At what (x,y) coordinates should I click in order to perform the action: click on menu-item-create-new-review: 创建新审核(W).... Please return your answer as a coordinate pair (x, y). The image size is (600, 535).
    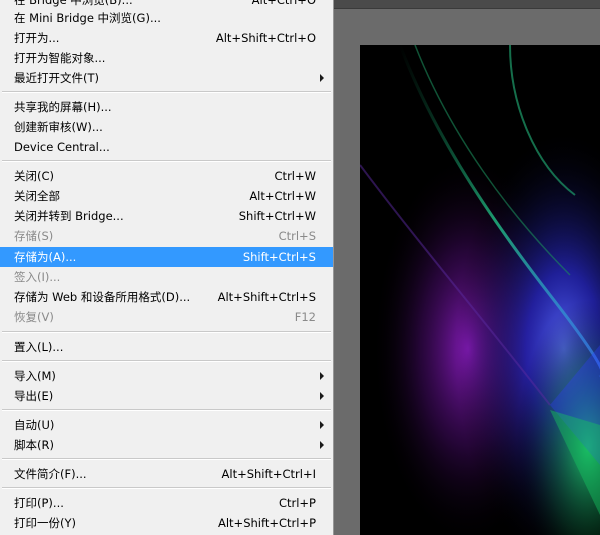
    Looking at the image, I should click on (166, 127).